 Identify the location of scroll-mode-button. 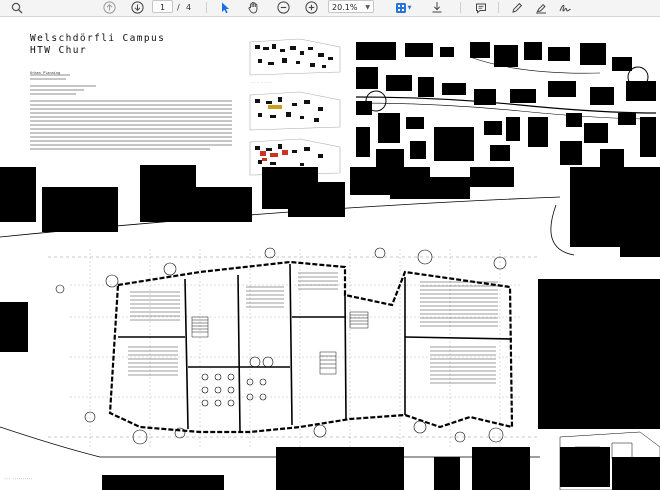
(437, 7).